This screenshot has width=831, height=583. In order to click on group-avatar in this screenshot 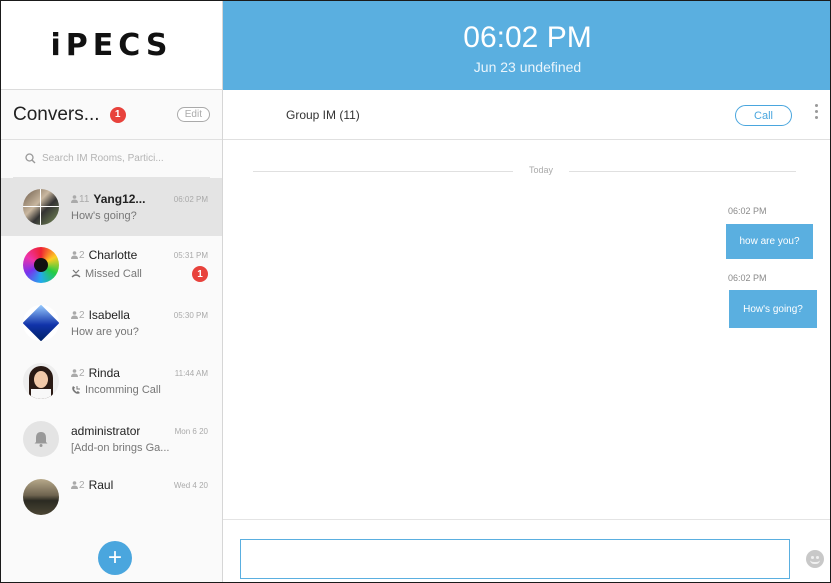, I will do `click(41, 207)`.